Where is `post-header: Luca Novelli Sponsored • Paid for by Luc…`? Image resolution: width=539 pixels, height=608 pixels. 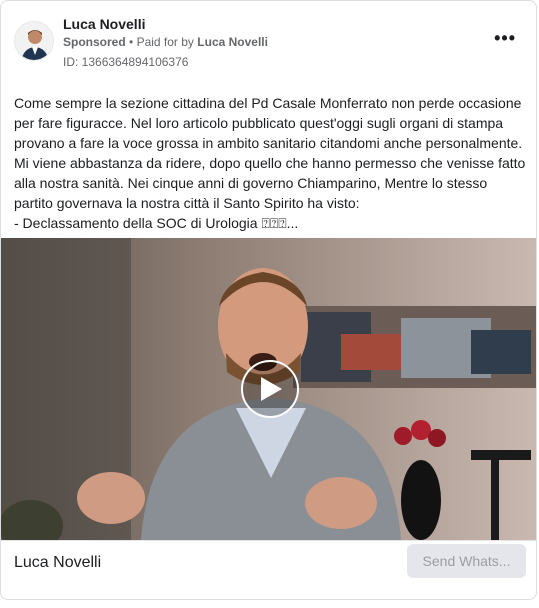
post-header: Luca Novelli Sponsored • Paid for by Luc… is located at coordinates (268, 41).